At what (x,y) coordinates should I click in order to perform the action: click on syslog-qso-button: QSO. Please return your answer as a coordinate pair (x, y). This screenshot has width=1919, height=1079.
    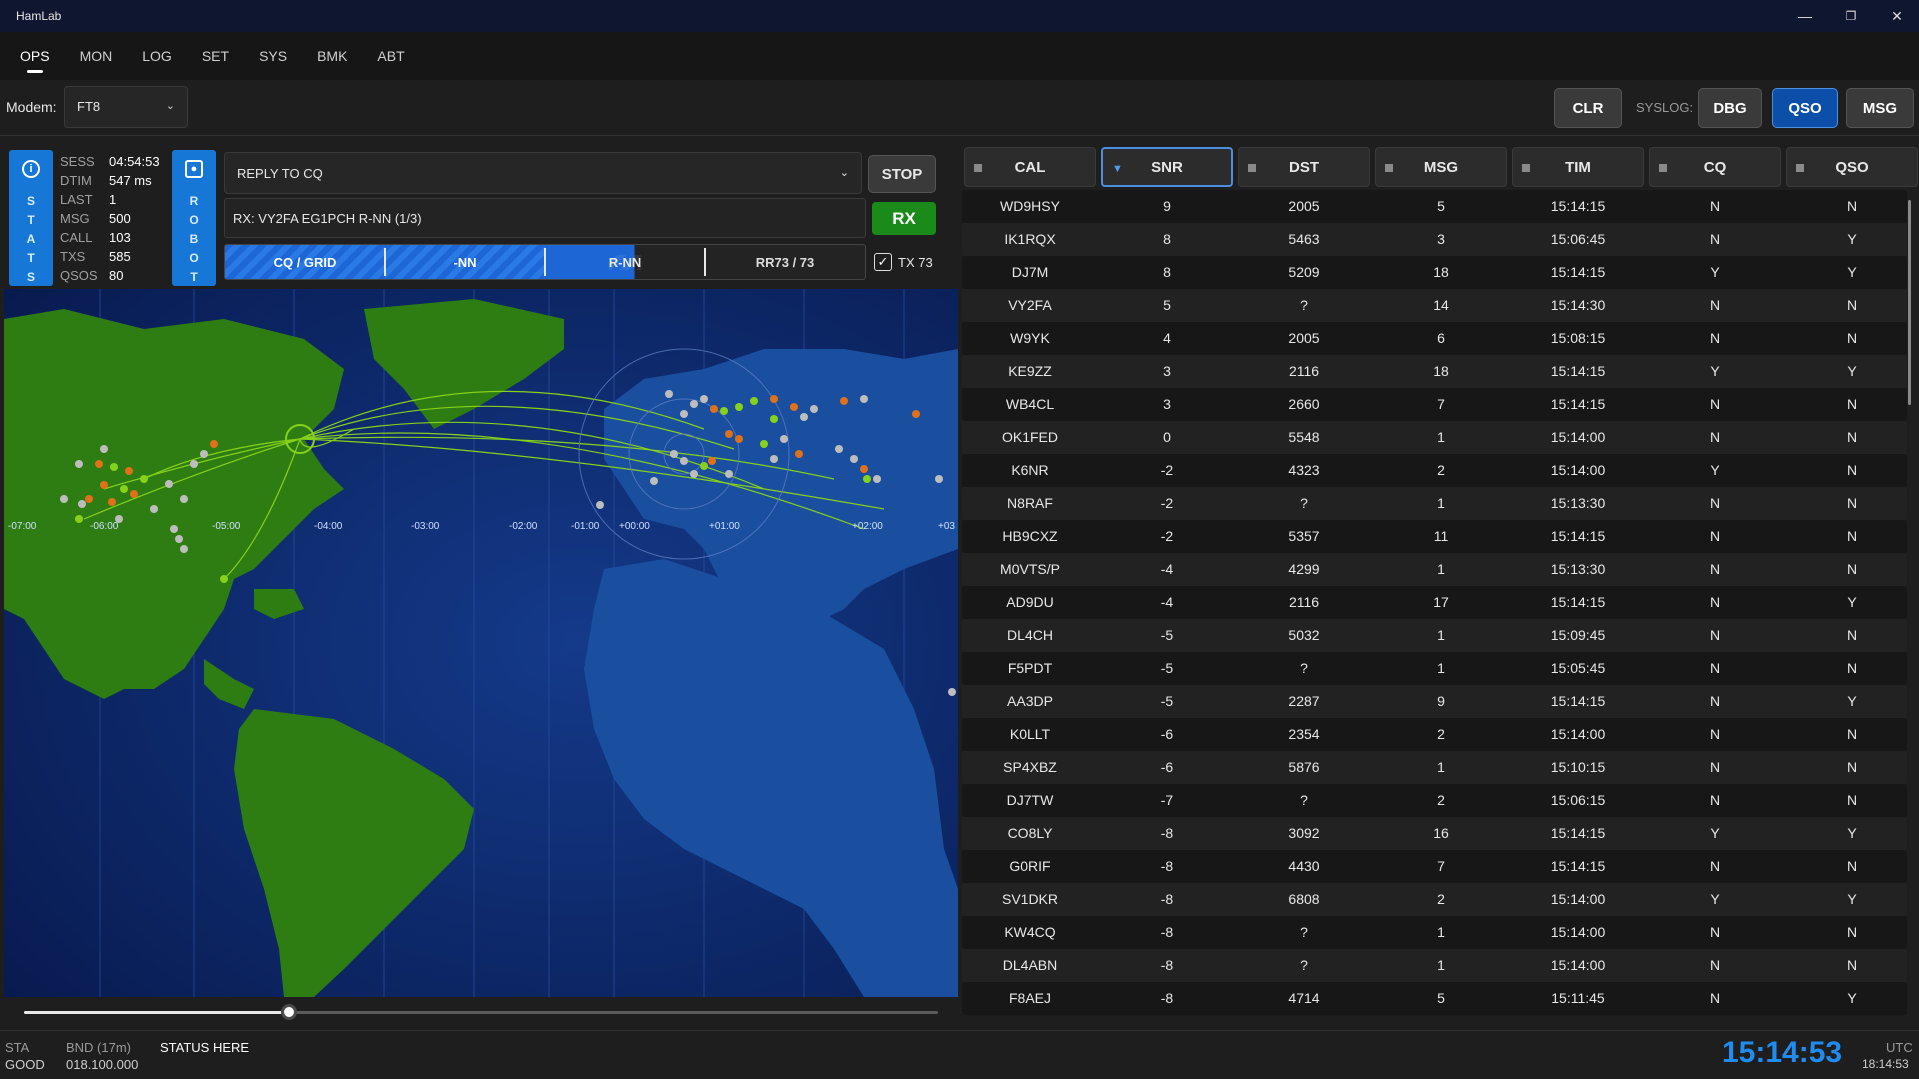
    Looking at the image, I should click on (1805, 108).